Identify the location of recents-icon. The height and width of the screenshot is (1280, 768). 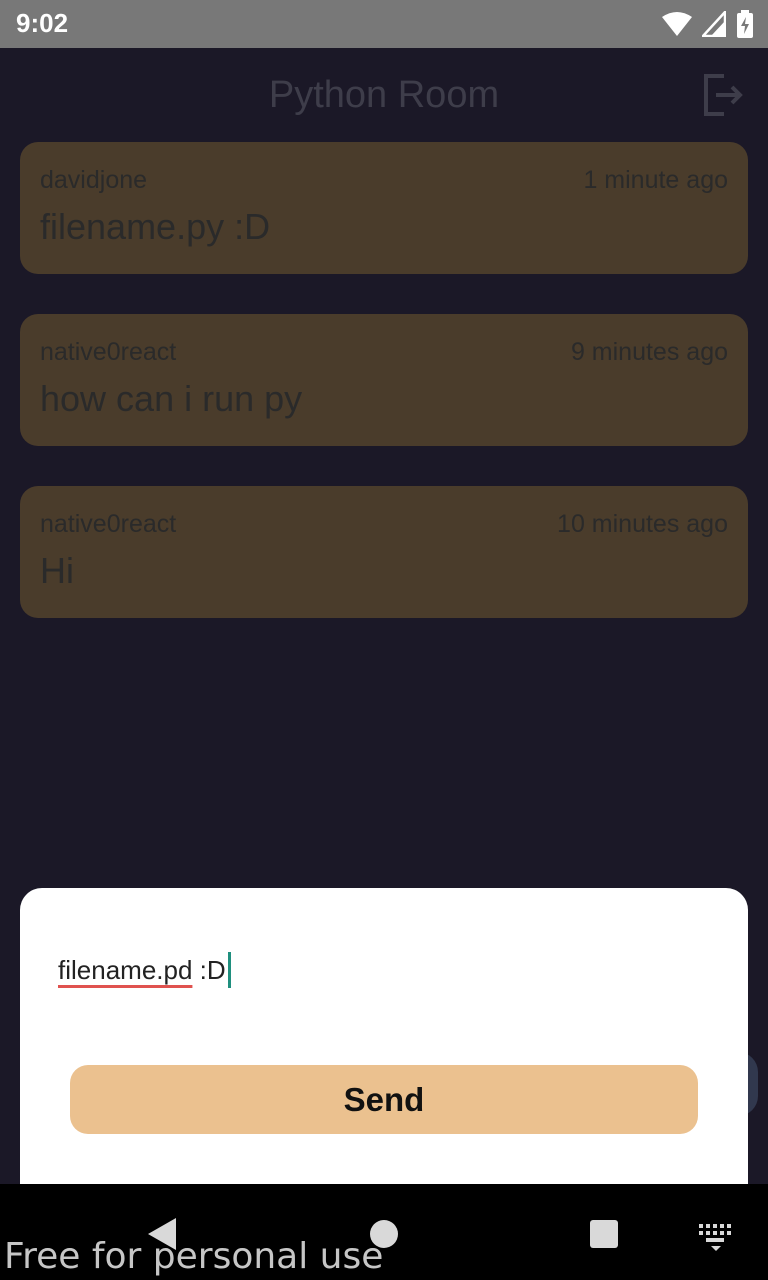
(604, 1234).